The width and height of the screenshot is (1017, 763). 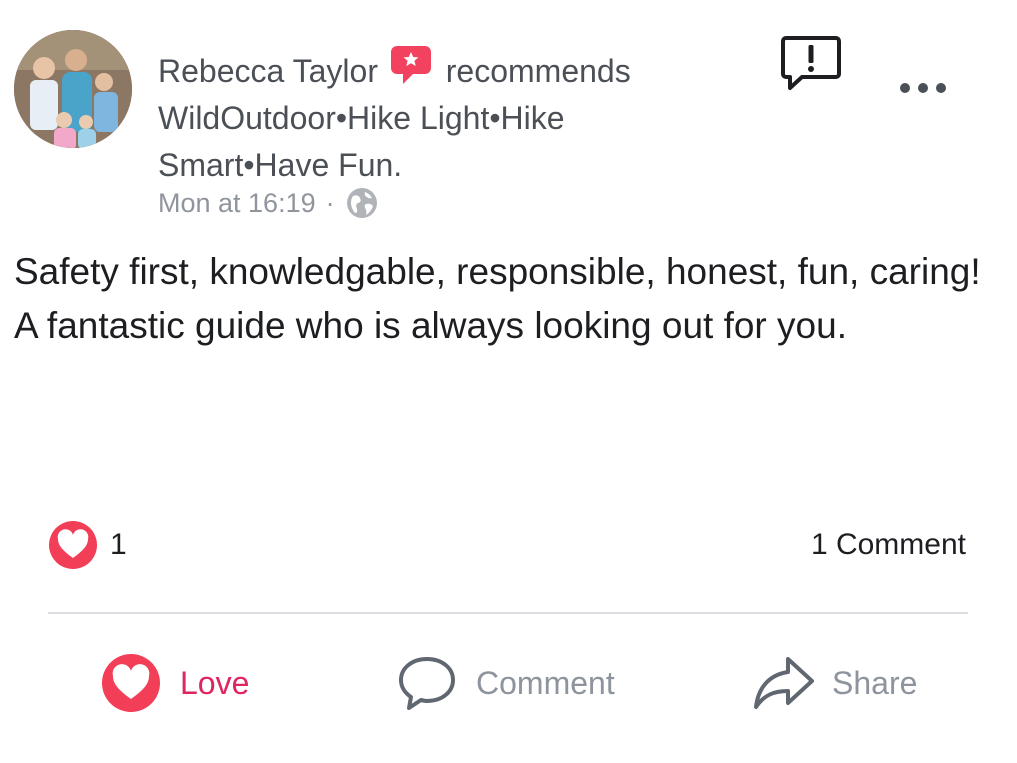 What do you see at coordinates (784, 683) in the screenshot?
I see `share-icon` at bounding box center [784, 683].